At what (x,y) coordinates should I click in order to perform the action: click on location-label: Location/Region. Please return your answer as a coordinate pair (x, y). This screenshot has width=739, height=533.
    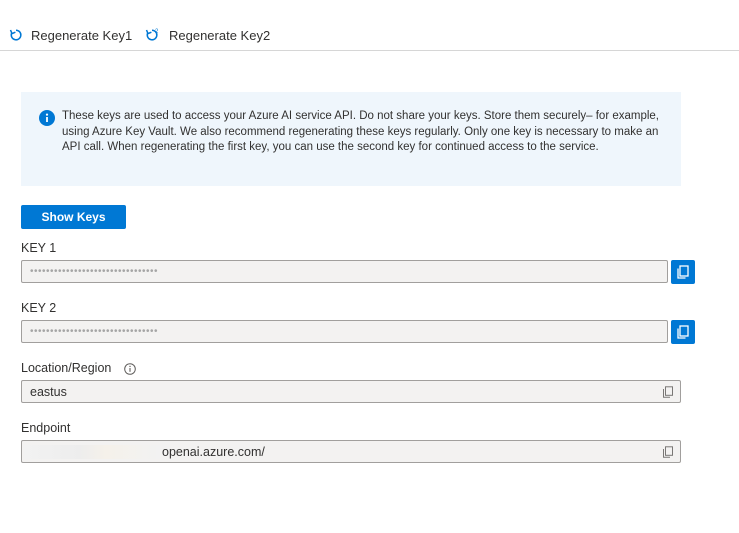
    Looking at the image, I should click on (66, 368).